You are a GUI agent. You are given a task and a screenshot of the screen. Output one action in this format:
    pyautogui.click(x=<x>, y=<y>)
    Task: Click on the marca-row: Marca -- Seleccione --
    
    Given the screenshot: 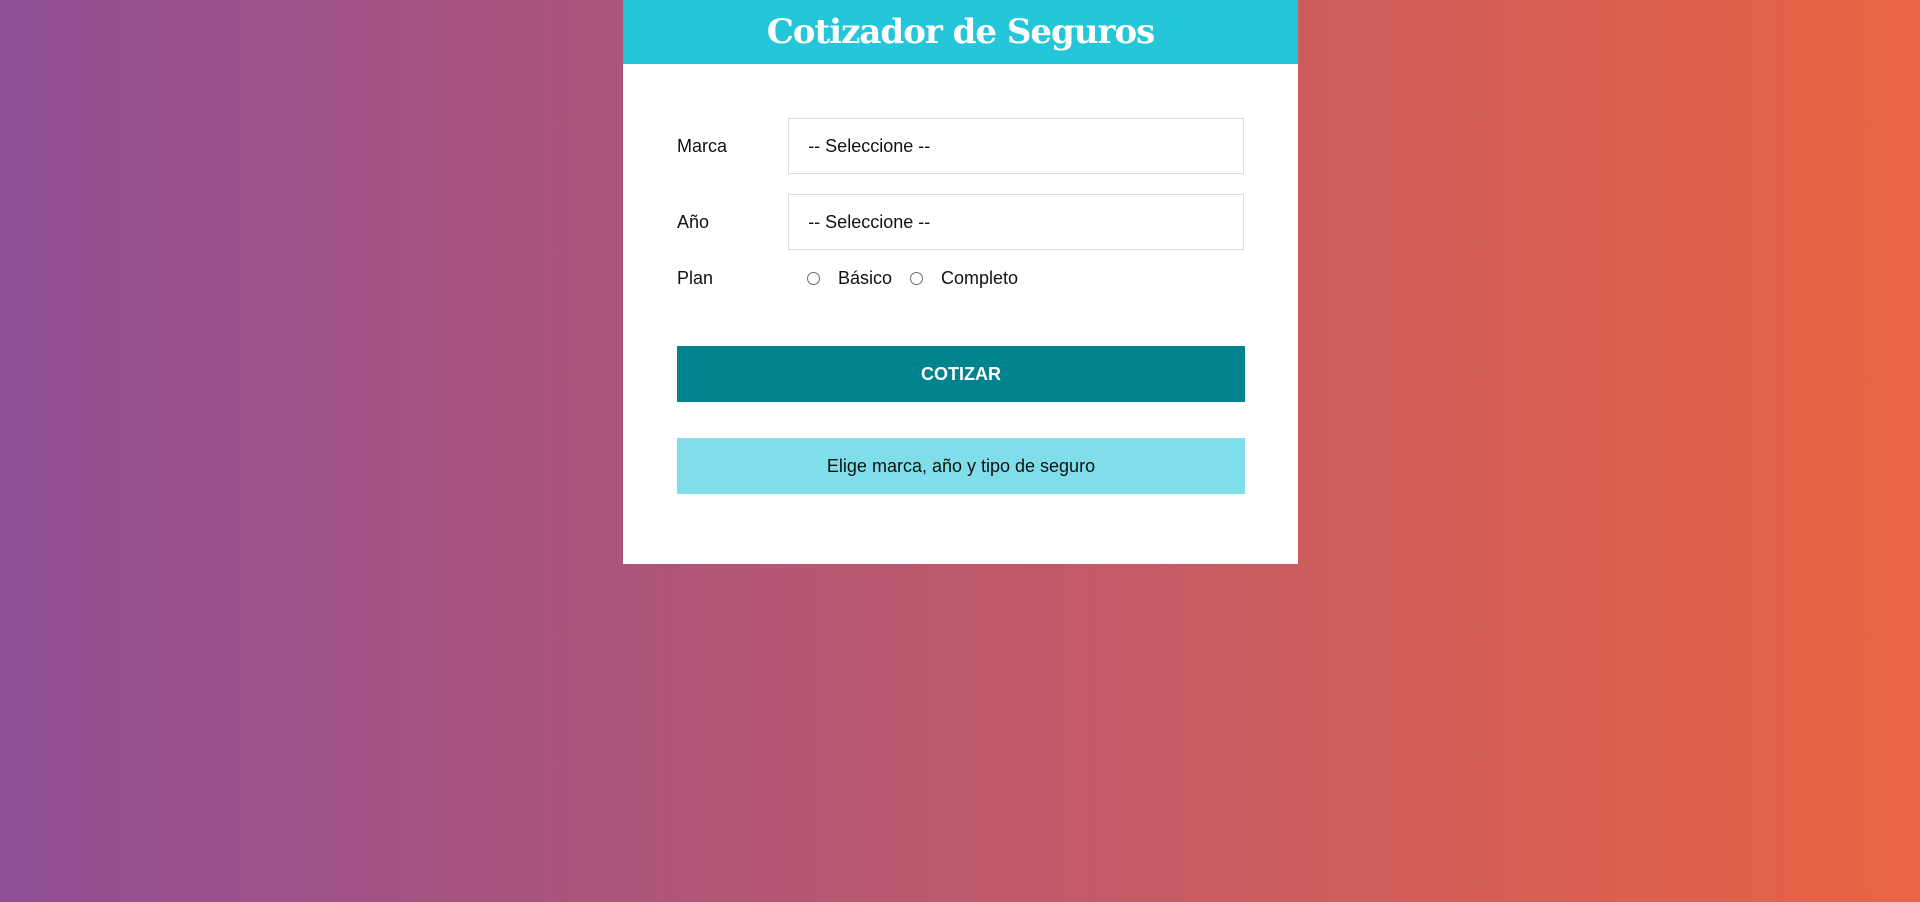 What is the action you would take?
    pyautogui.click(x=960, y=146)
    